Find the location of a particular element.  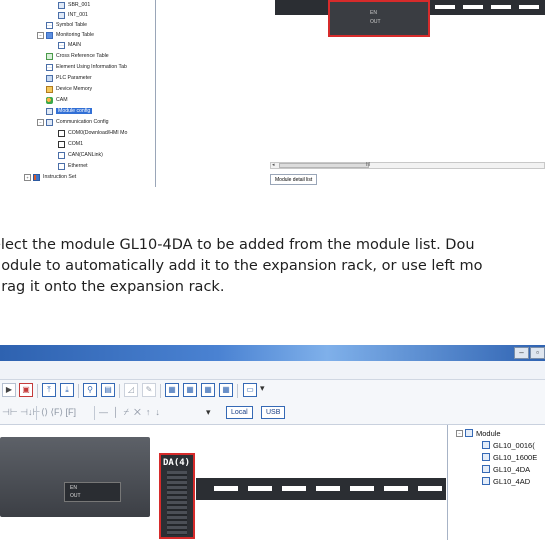

minimize-button: – is located at coordinates (521, 353).